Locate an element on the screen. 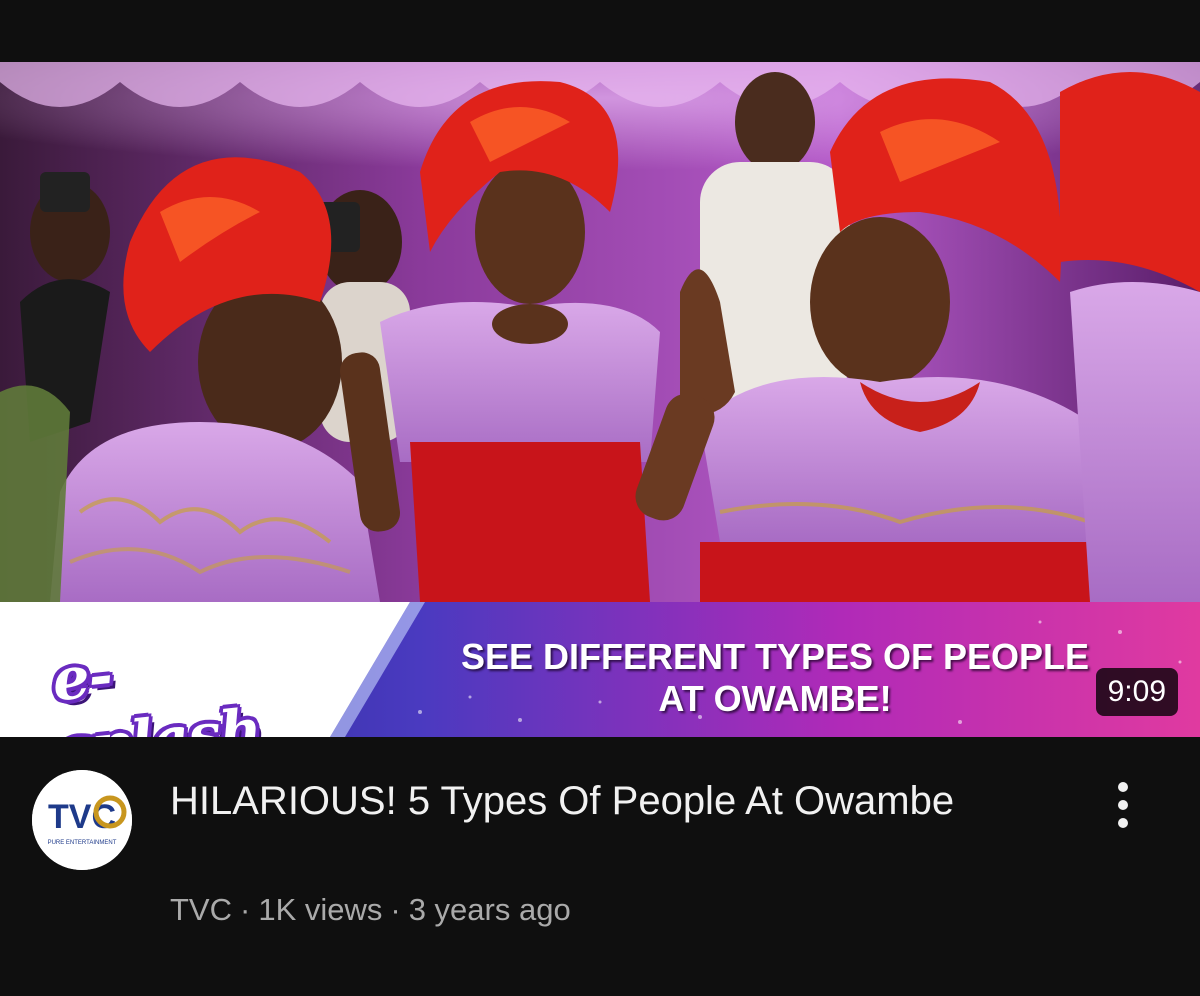 The width and height of the screenshot is (1200, 996). tvc-logo-icon: TVC PURE ENTERTAINMENT is located at coordinates (82, 820).